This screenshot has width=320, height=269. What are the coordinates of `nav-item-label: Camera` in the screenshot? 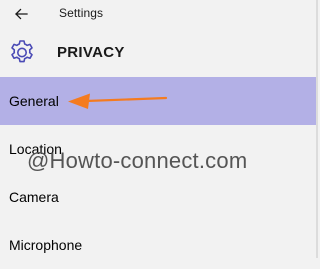 It's located at (34, 197).